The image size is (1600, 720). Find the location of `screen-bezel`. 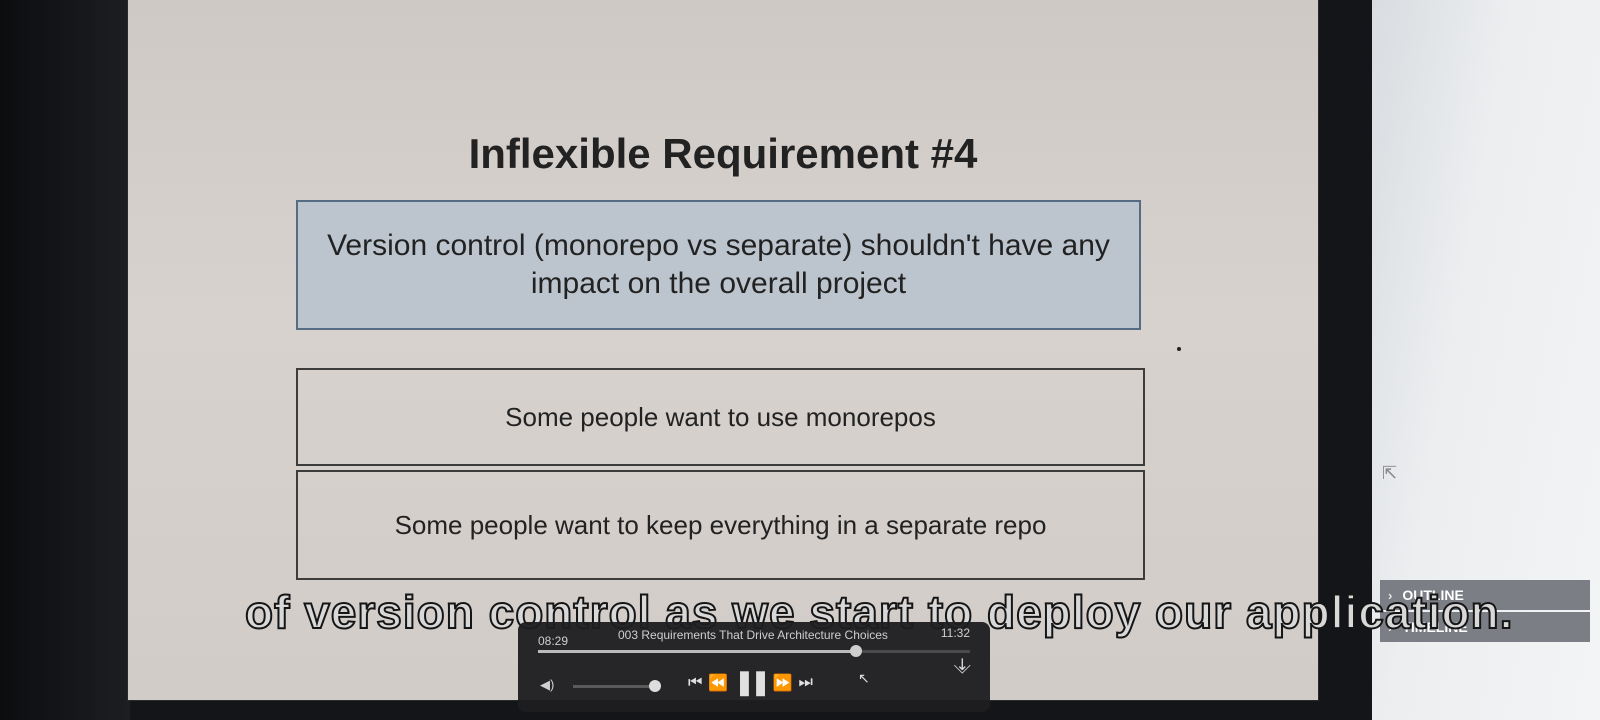

screen-bezel is located at coordinates (65, 360).